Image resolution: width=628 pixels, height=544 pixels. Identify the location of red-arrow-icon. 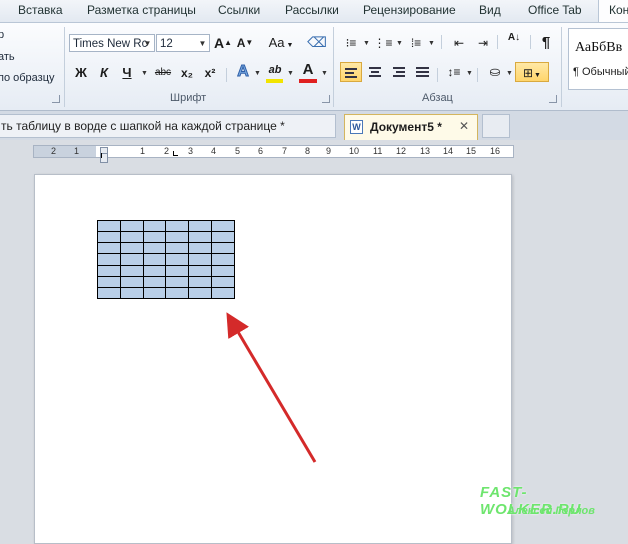
(271, 387).